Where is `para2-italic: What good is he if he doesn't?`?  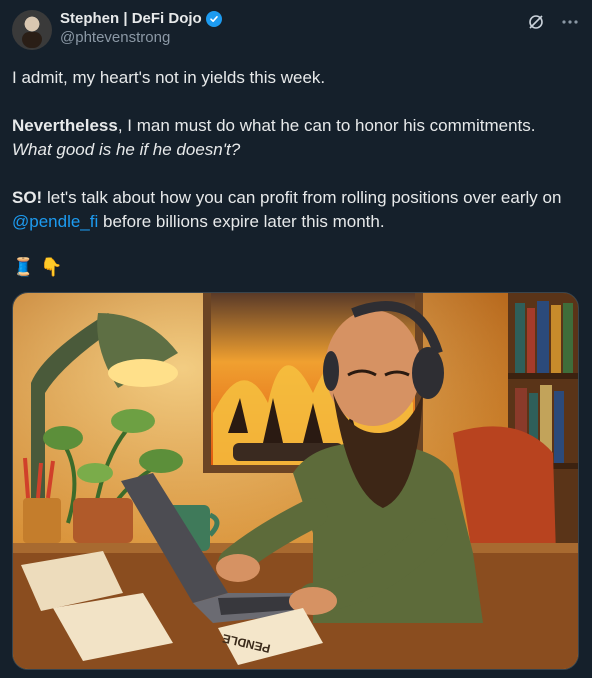 para2-italic: What good is he if he doesn't? is located at coordinates (126, 149).